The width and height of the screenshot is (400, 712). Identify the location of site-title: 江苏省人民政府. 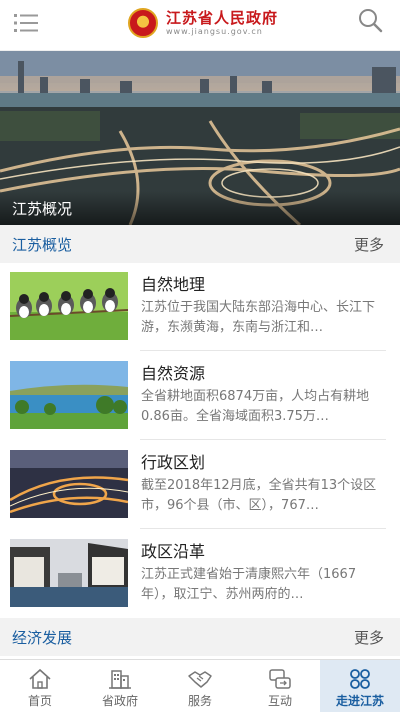
(222, 17).